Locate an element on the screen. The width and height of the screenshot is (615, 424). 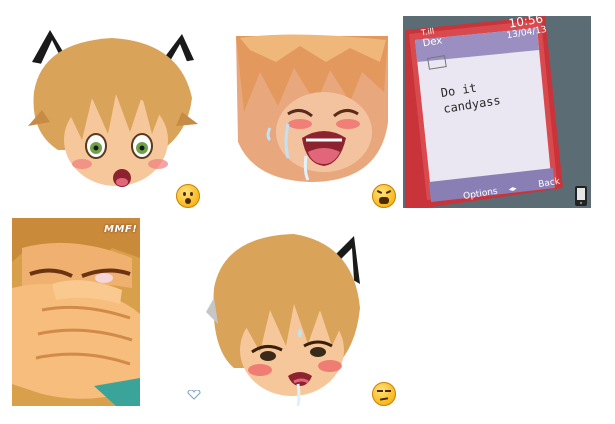
tired-face-icon is located at coordinates (384, 196).